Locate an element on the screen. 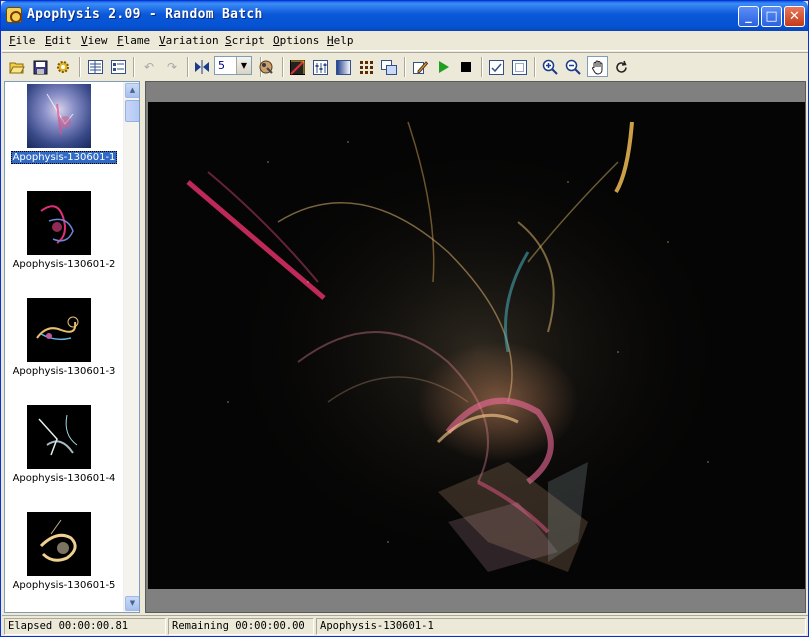 This screenshot has height=637, width=809. flame-name: Apophysis-130601-3 is located at coordinates (64, 371).